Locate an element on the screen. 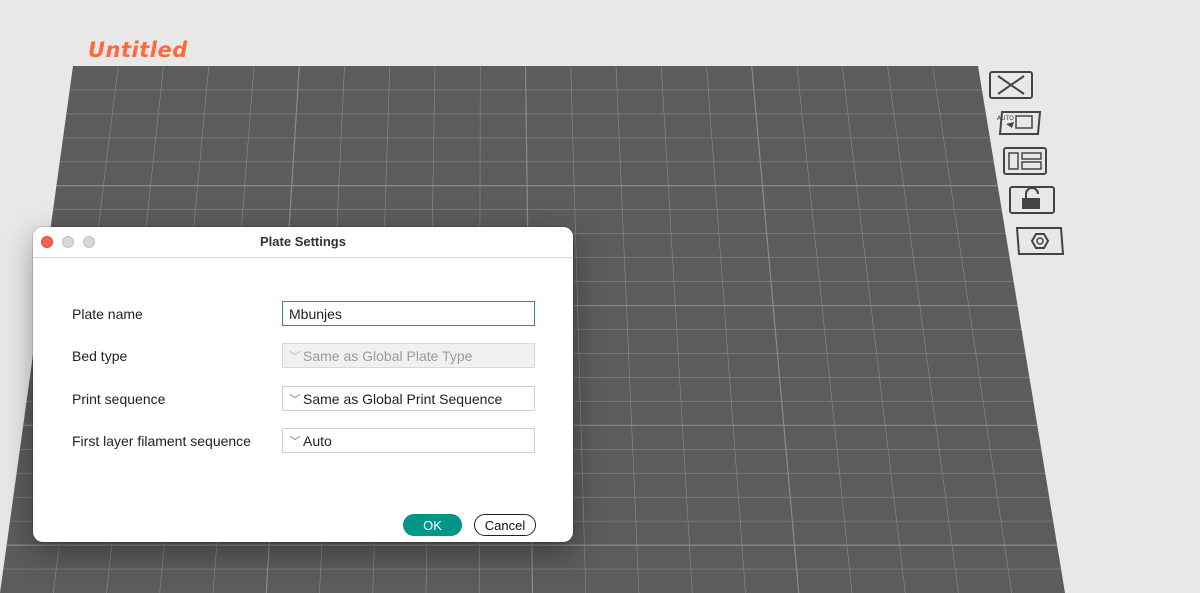 The width and height of the screenshot is (1200, 593). first-layer-value: Auto is located at coordinates (317, 440).